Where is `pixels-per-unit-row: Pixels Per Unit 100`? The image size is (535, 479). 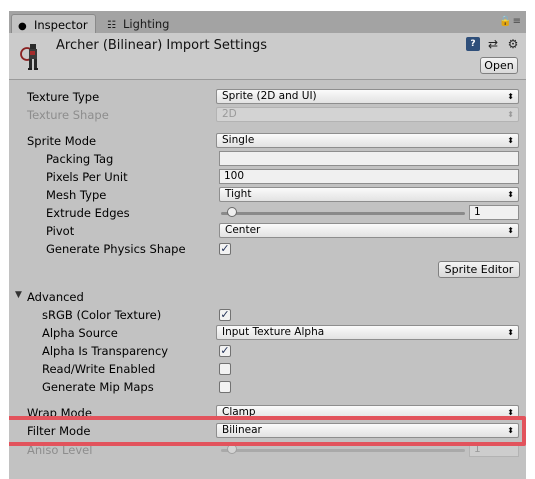
pixels-per-unit-row: Pixels Per Unit 100 is located at coordinates (267, 177).